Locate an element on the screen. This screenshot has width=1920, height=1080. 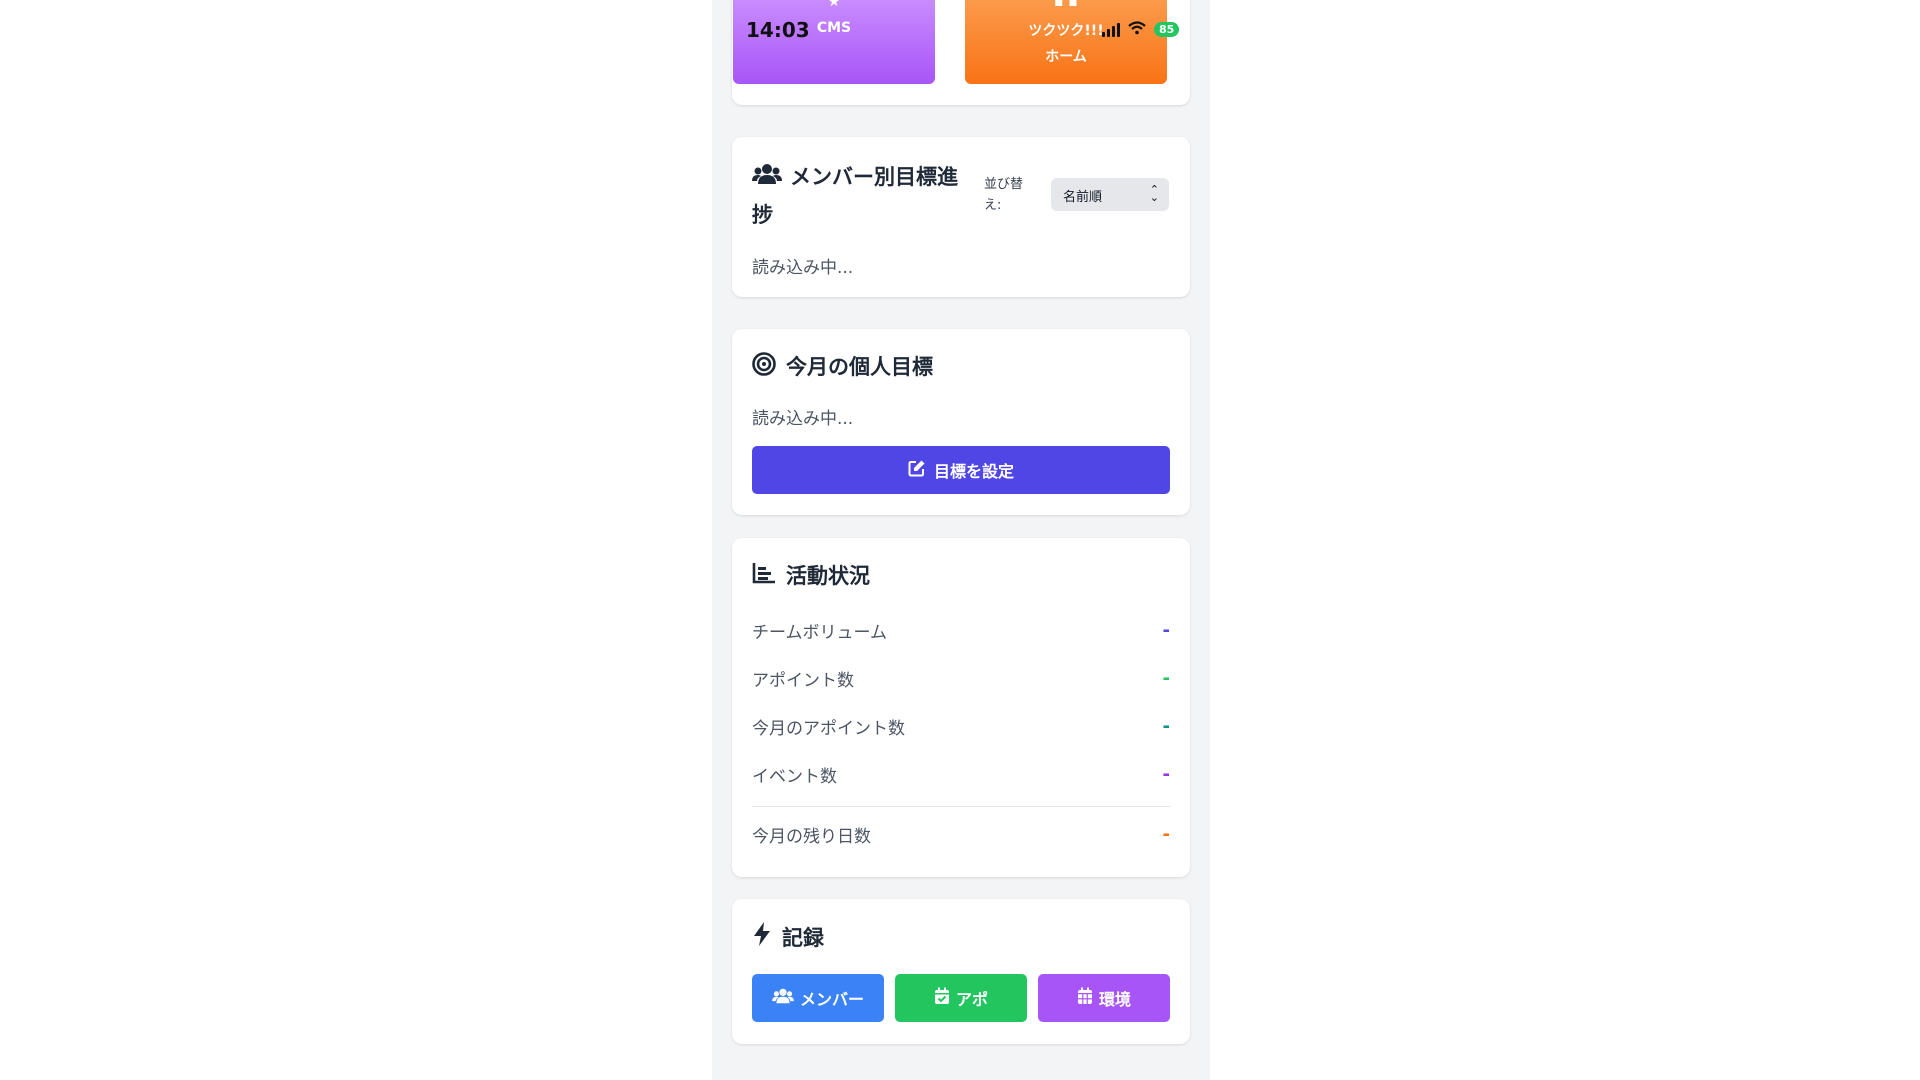
stat-row-remaining-days: 今月の残り日数 - is located at coordinates (961, 834).